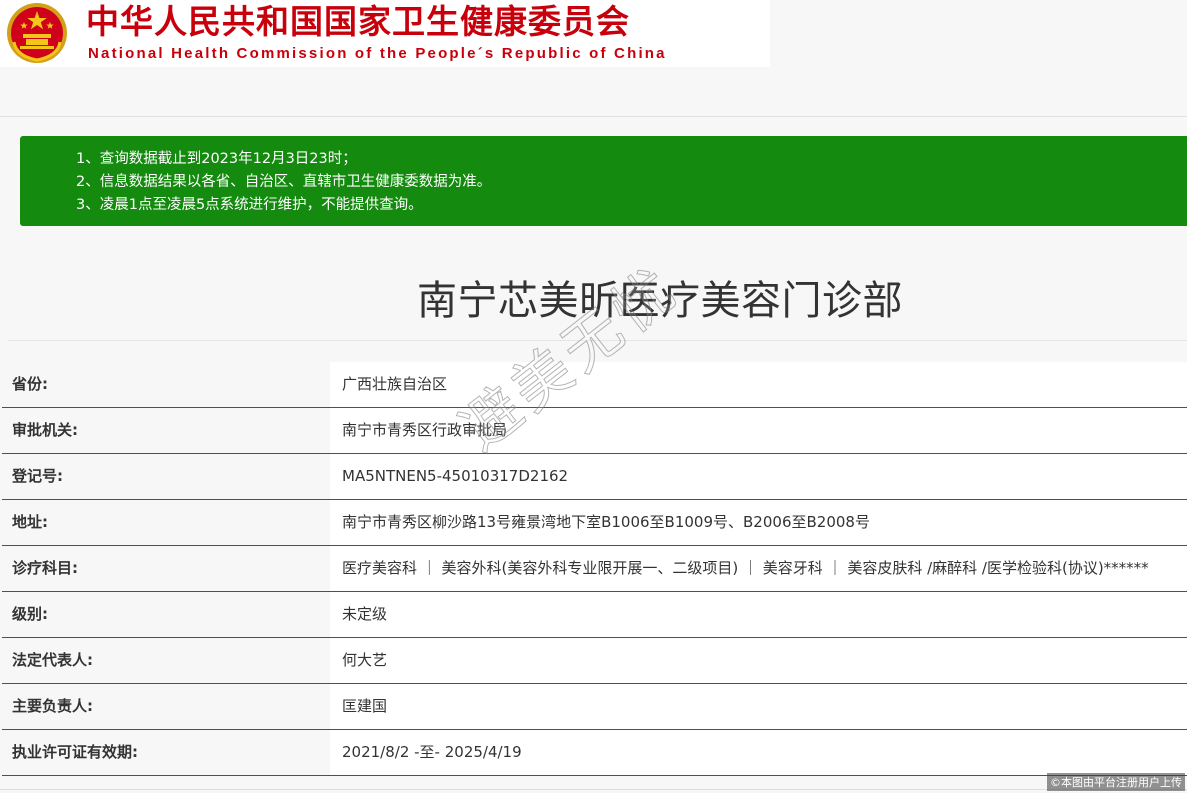 The width and height of the screenshot is (1187, 793). Describe the element at coordinates (358, 21) in the screenshot. I see `ministry-title-cn: 中华人民共和国国家卫生健康委员会` at that location.